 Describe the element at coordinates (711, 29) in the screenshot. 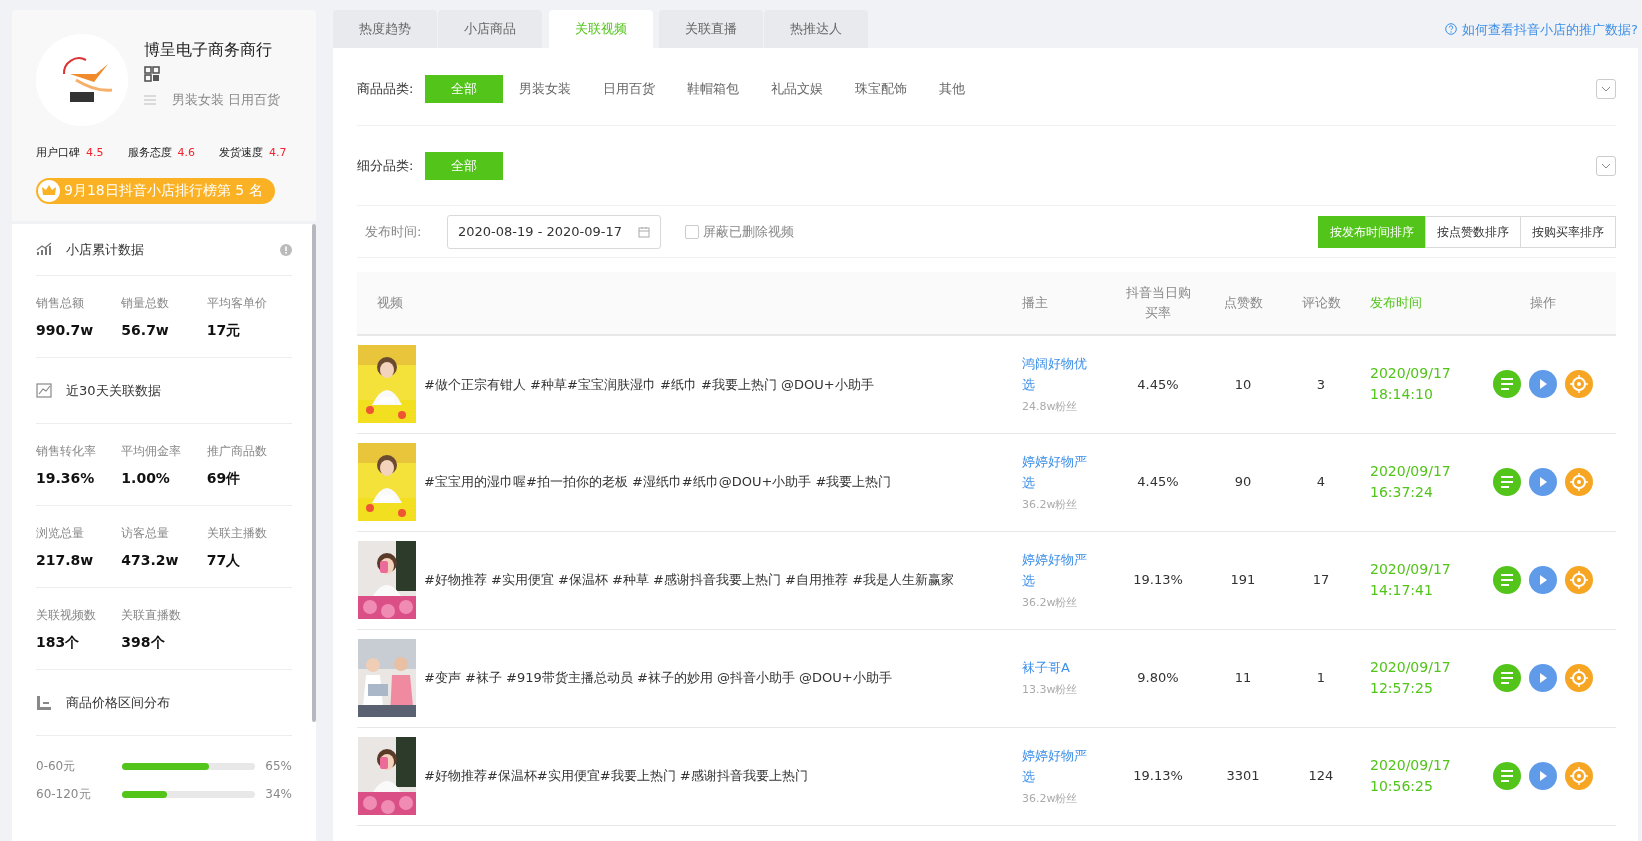

I see `tab: 关联直播` at that location.